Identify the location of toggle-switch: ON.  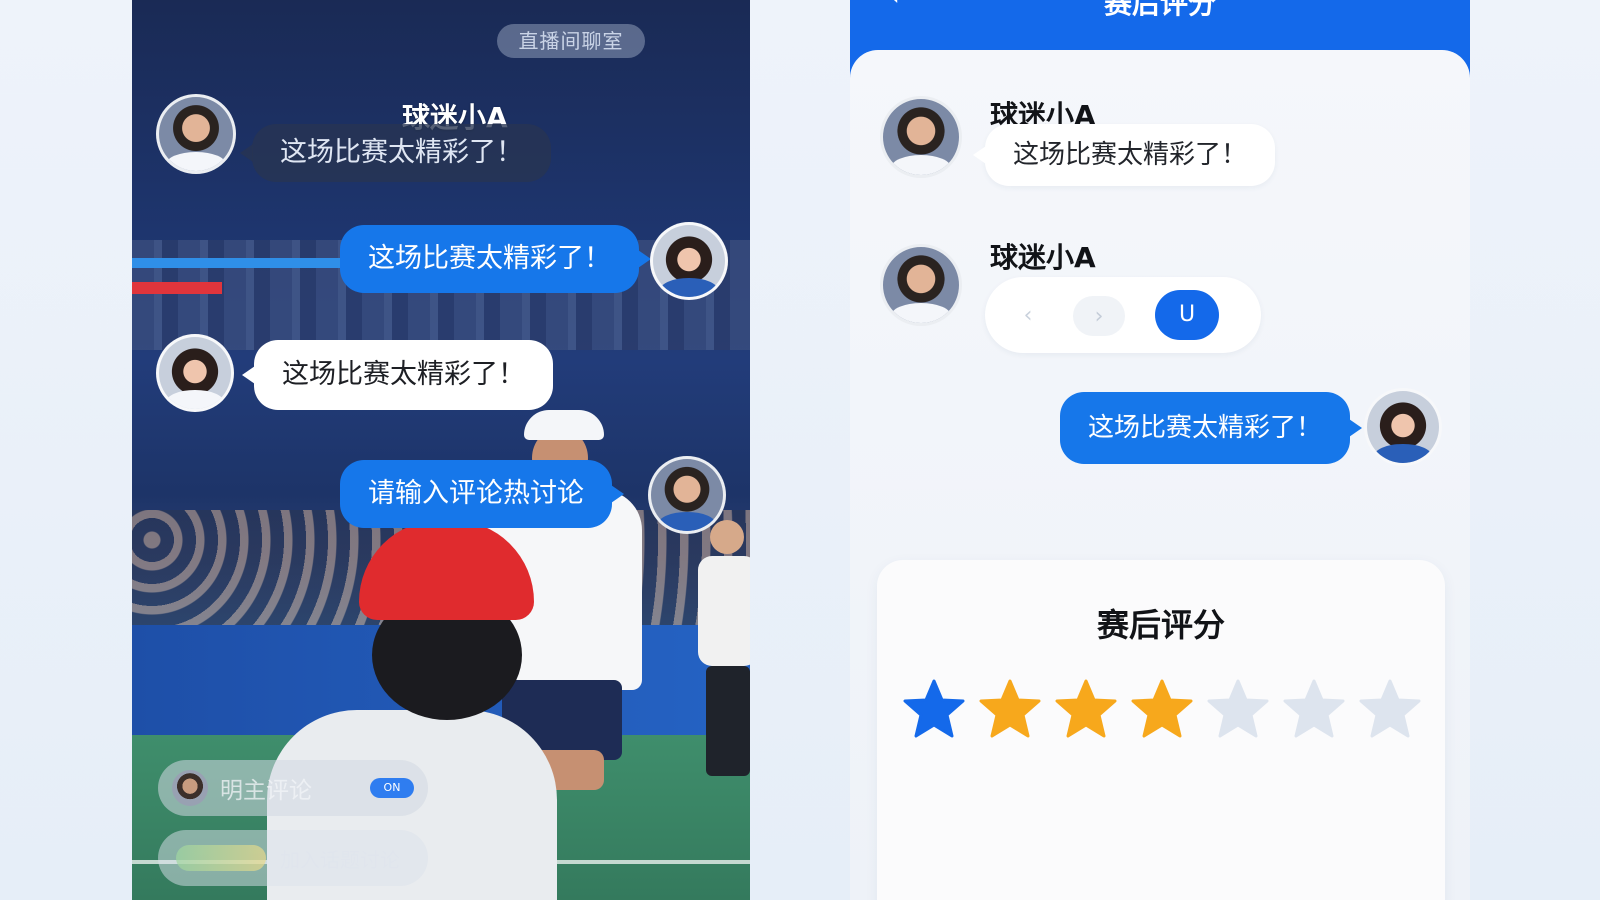
(392, 788).